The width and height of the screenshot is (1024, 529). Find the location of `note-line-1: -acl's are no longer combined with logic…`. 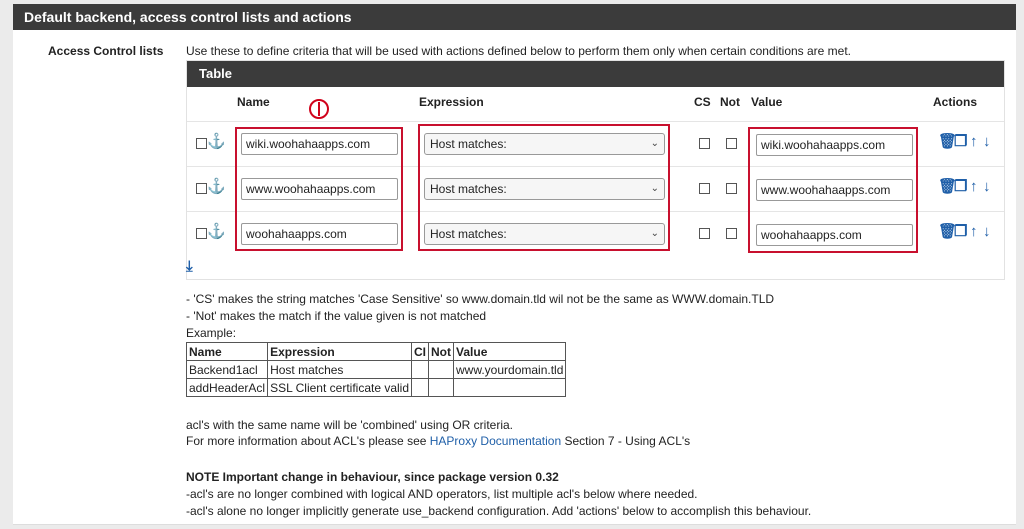

note-line-1: -acl's are no longer combined with logic… is located at coordinates (442, 494).